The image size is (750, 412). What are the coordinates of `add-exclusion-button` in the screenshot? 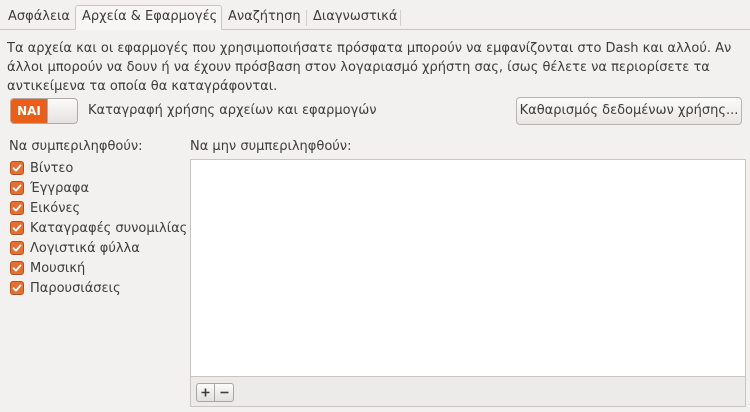 It's located at (205, 392).